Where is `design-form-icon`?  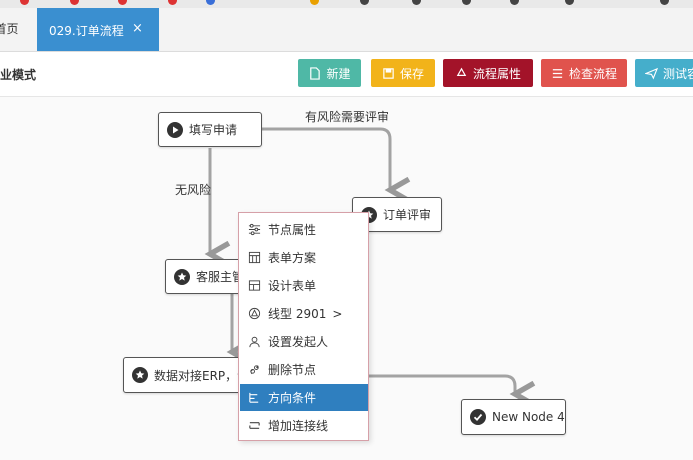
design-form-icon is located at coordinates (254, 285).